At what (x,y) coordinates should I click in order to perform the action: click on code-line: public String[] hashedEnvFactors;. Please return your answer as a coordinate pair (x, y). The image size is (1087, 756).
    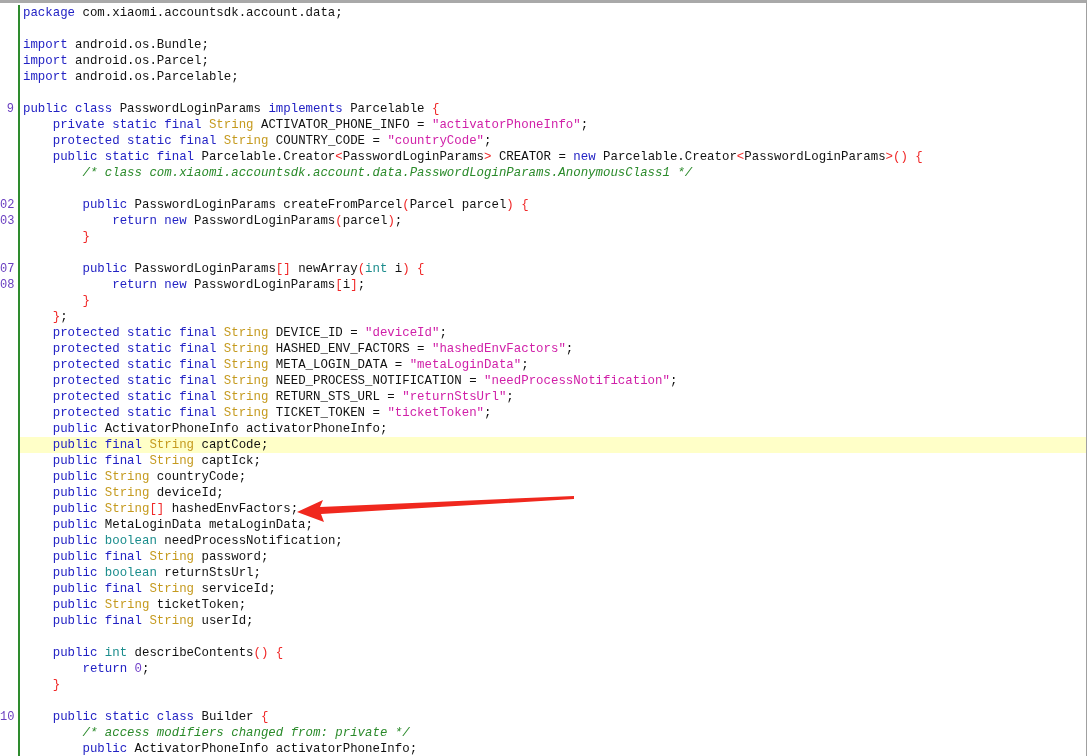
    Looking at the image, I should click on (175, 509).